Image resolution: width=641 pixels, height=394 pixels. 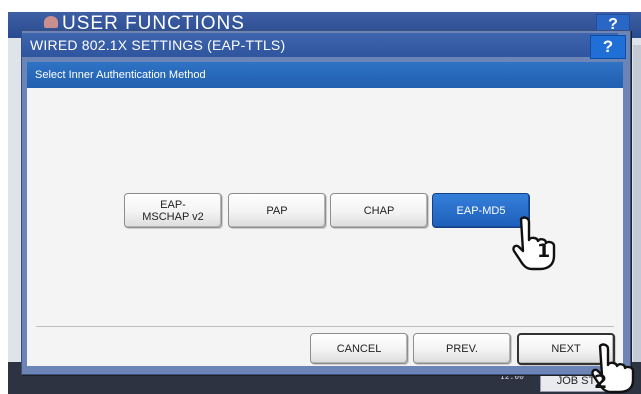 What do you see at coordinates (481, 210) in the screenshot?
I see `method-label: EAP-MD5` at bounding box center [481, 210].